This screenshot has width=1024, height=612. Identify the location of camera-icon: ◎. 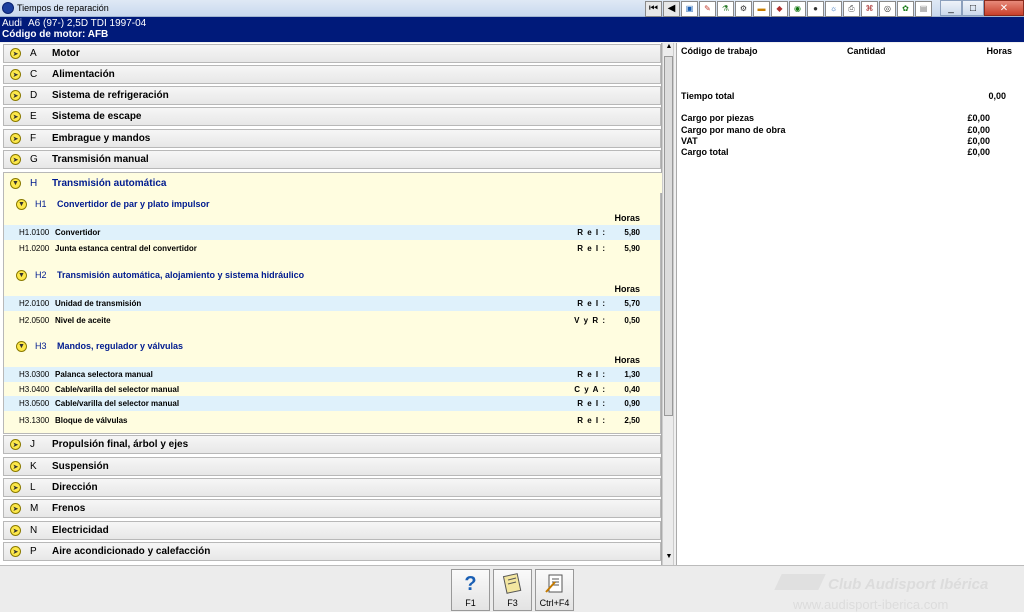
(887, 8).